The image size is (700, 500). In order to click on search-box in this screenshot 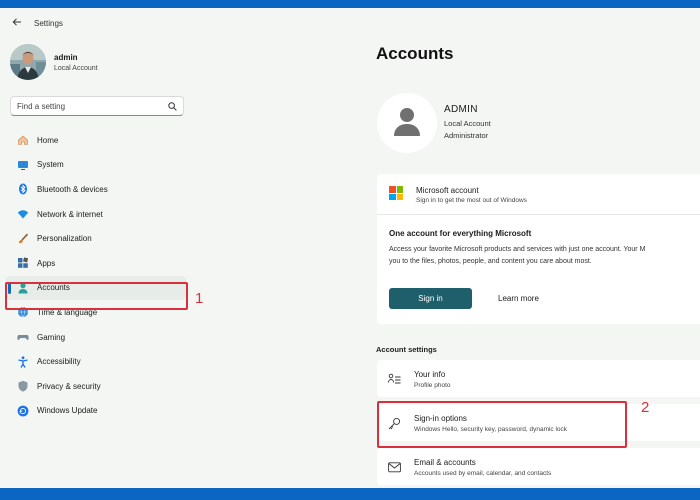, I will do `click(97, 106)`.